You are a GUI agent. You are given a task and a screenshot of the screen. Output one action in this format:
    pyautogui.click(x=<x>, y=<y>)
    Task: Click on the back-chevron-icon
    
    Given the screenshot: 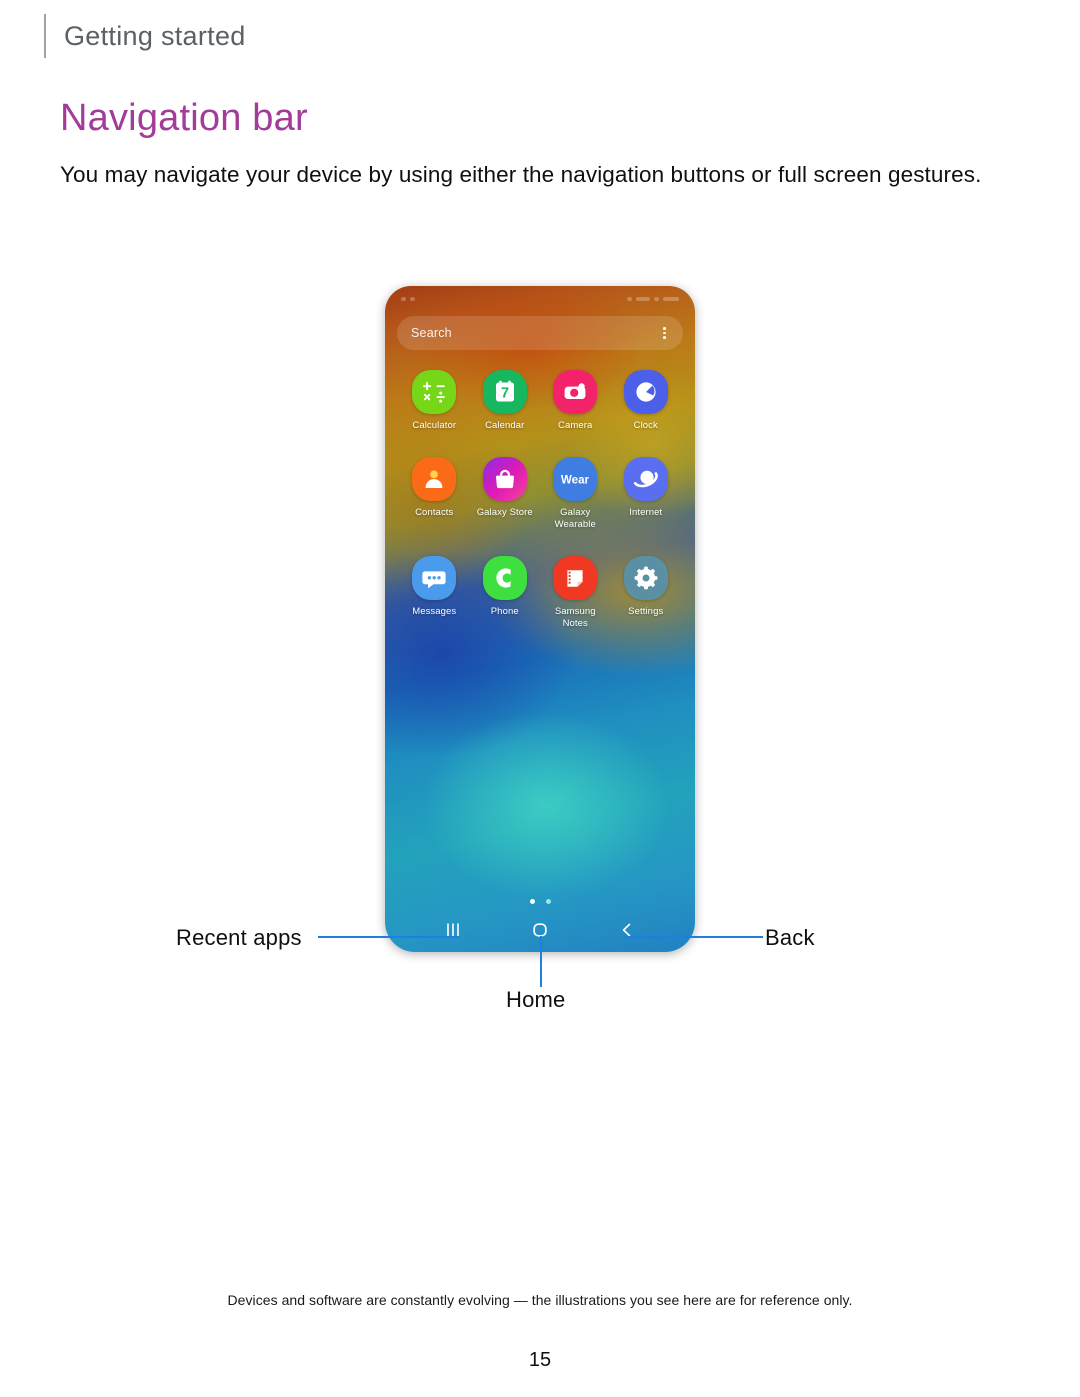 What is the action you would take?
    pyautogui.click(x=627, y=930)
    